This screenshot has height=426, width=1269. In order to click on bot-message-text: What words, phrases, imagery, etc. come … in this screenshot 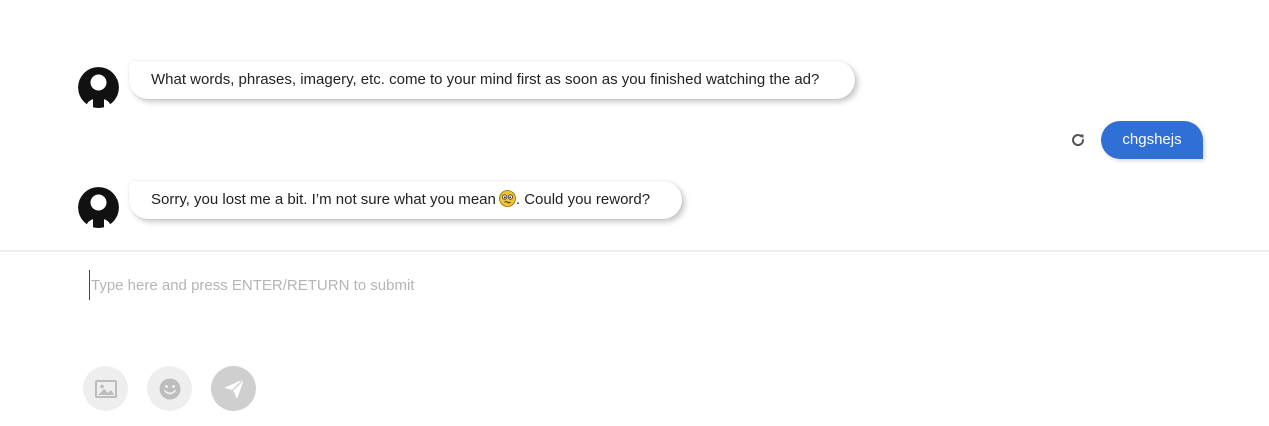, I will do `click(485, 79)`.